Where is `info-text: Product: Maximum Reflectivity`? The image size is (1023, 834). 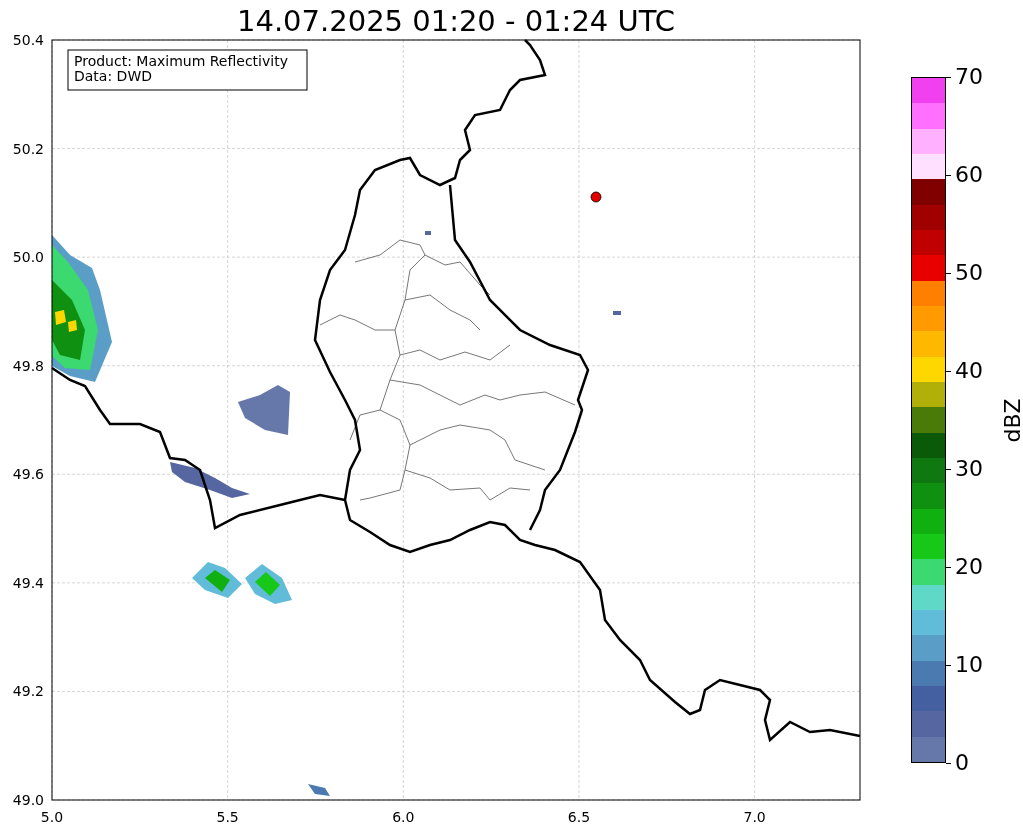
info-text: Product: Maximum Reflectivity is located at coordinates (181, 61).